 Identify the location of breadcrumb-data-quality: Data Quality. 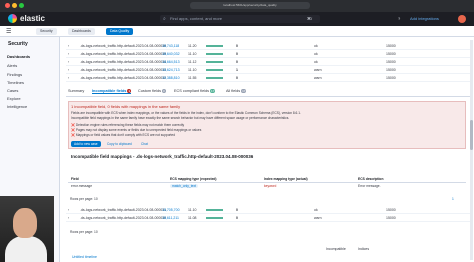
(120, 31).